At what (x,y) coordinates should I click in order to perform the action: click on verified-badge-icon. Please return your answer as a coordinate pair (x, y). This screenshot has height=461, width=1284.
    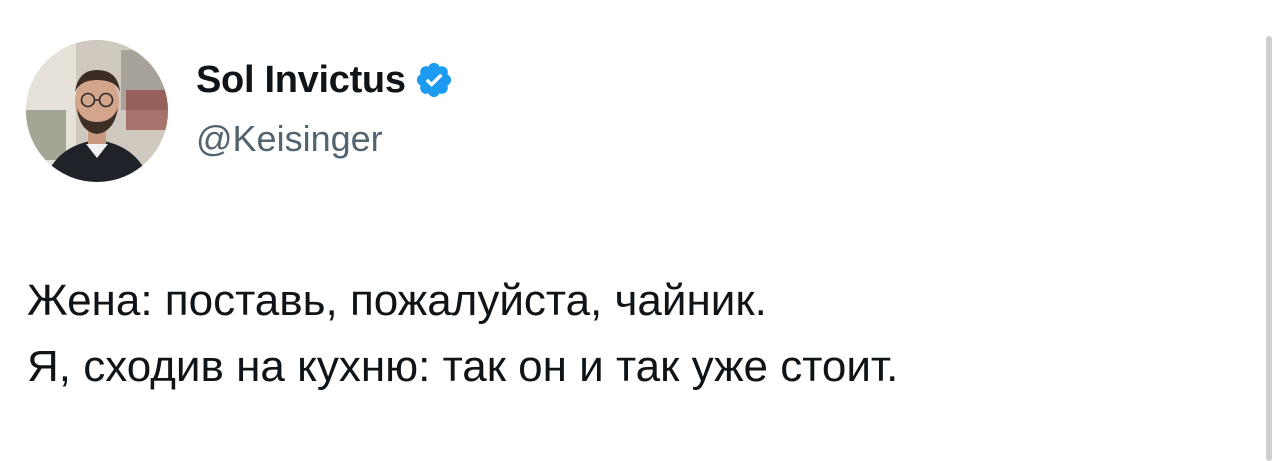
    Looking at the image, I should click on (434, 80).